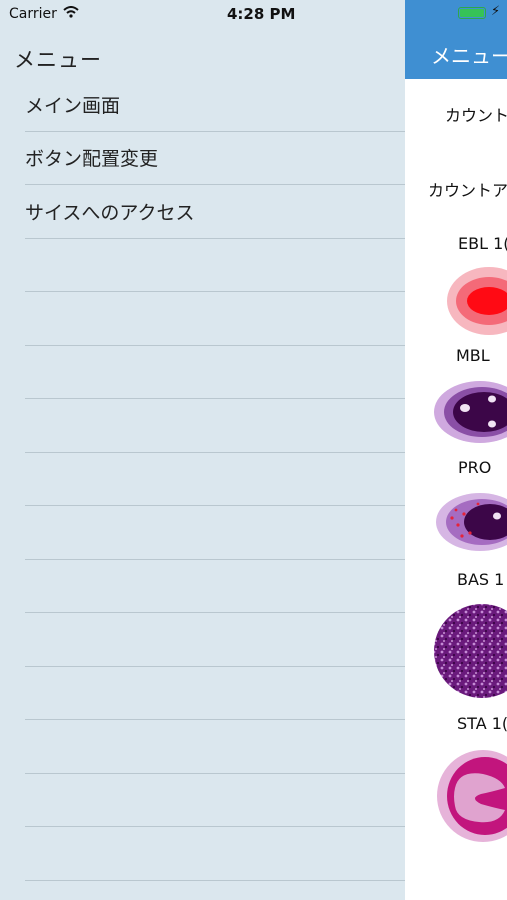 The image size is (507, 900). I want to click on nav-bar: ⚡ メニュー, so click(456, 39).